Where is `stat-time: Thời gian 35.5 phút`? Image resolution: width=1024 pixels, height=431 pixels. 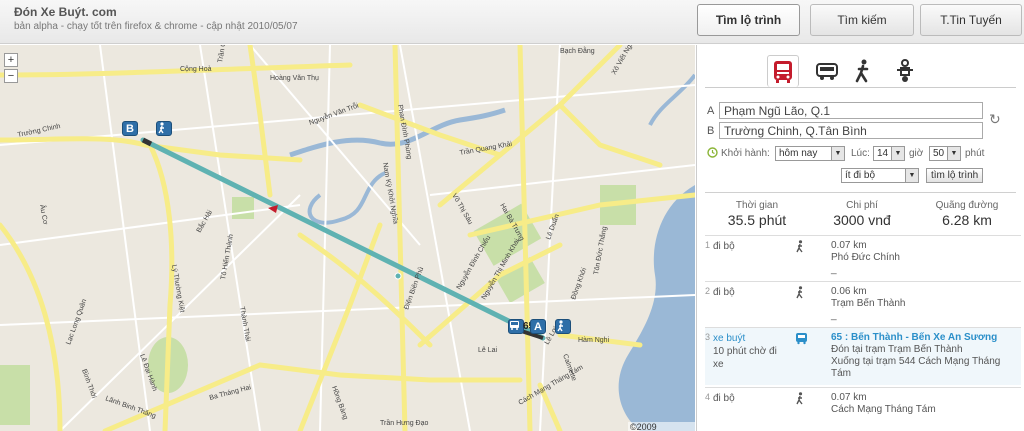
stat-time: Thời gian 35.5 phút is located at coordinates (757, 214).